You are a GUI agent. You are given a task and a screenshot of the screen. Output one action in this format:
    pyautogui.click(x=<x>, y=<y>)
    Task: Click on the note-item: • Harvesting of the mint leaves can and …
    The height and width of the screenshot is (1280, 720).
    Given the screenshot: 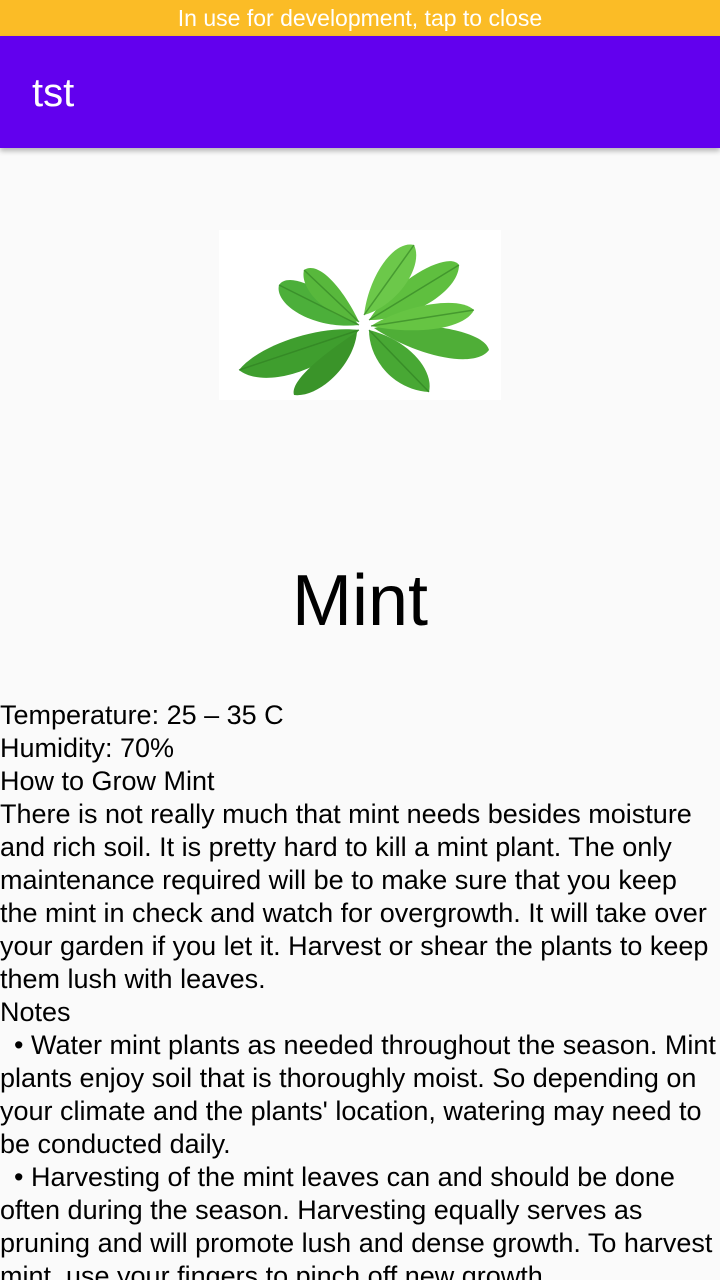 What is the action you would take?
    pyautogui.click(x=359, y=1220)
    